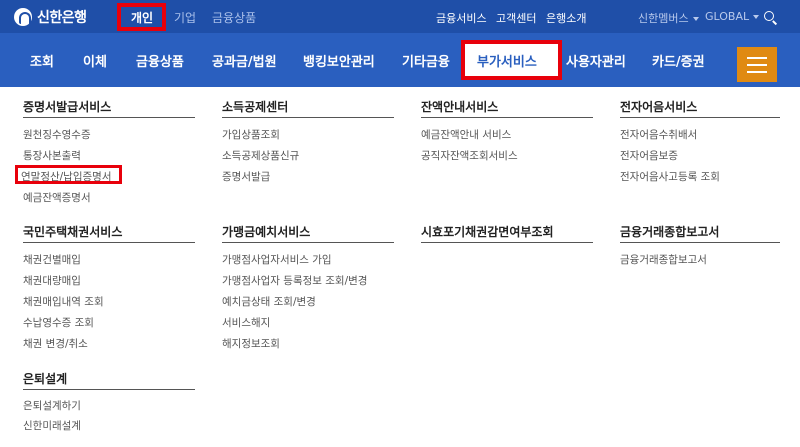  What do you see at coordinates (63, 301) in the screenshot?
I see `menu-link: 채권매입내역 조회` at bounding box center [63, 301].